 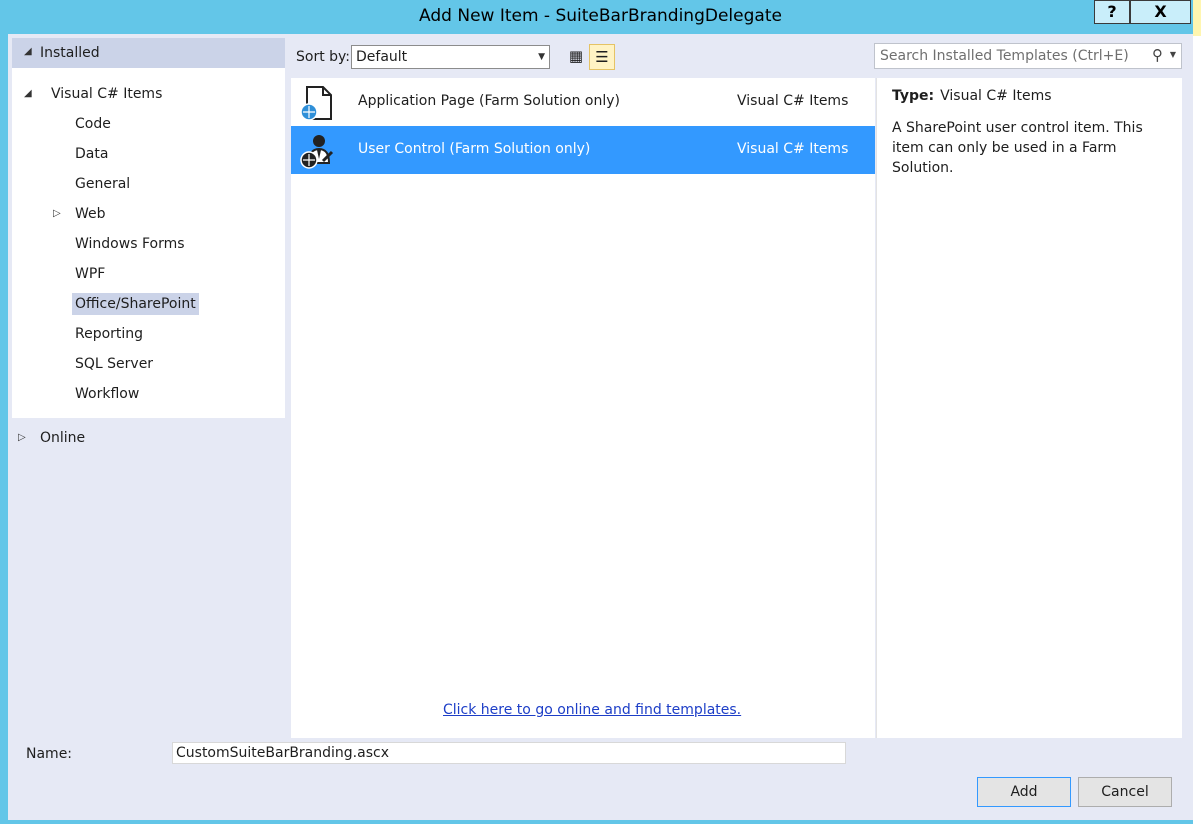 What do you see at coordinates (62, 438) in the screenshot?
I see `tree-item-online: Online` at bounding box center [62, 438].